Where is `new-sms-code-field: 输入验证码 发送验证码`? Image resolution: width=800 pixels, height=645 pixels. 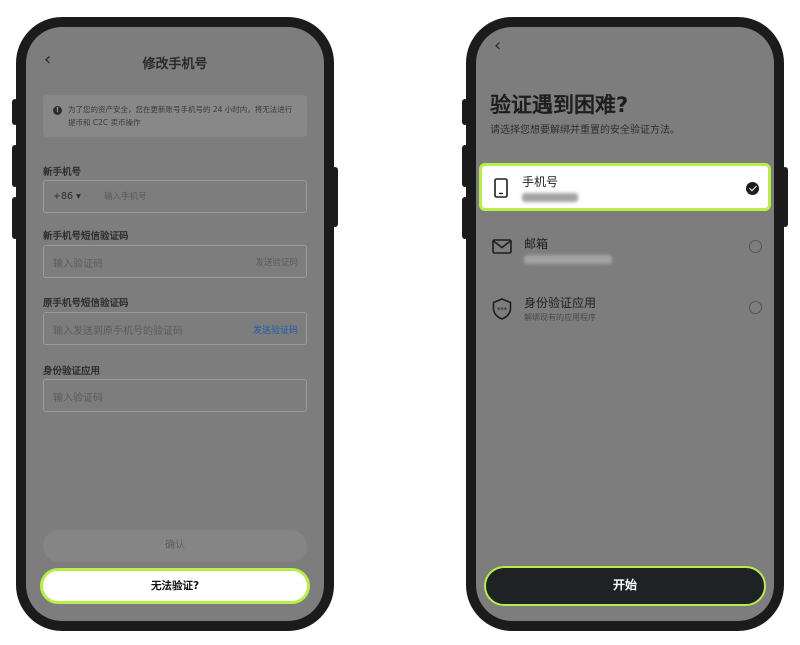
new-sms-code-field: 输入验证码 发送验证码 is located at coordinates (175, 261).